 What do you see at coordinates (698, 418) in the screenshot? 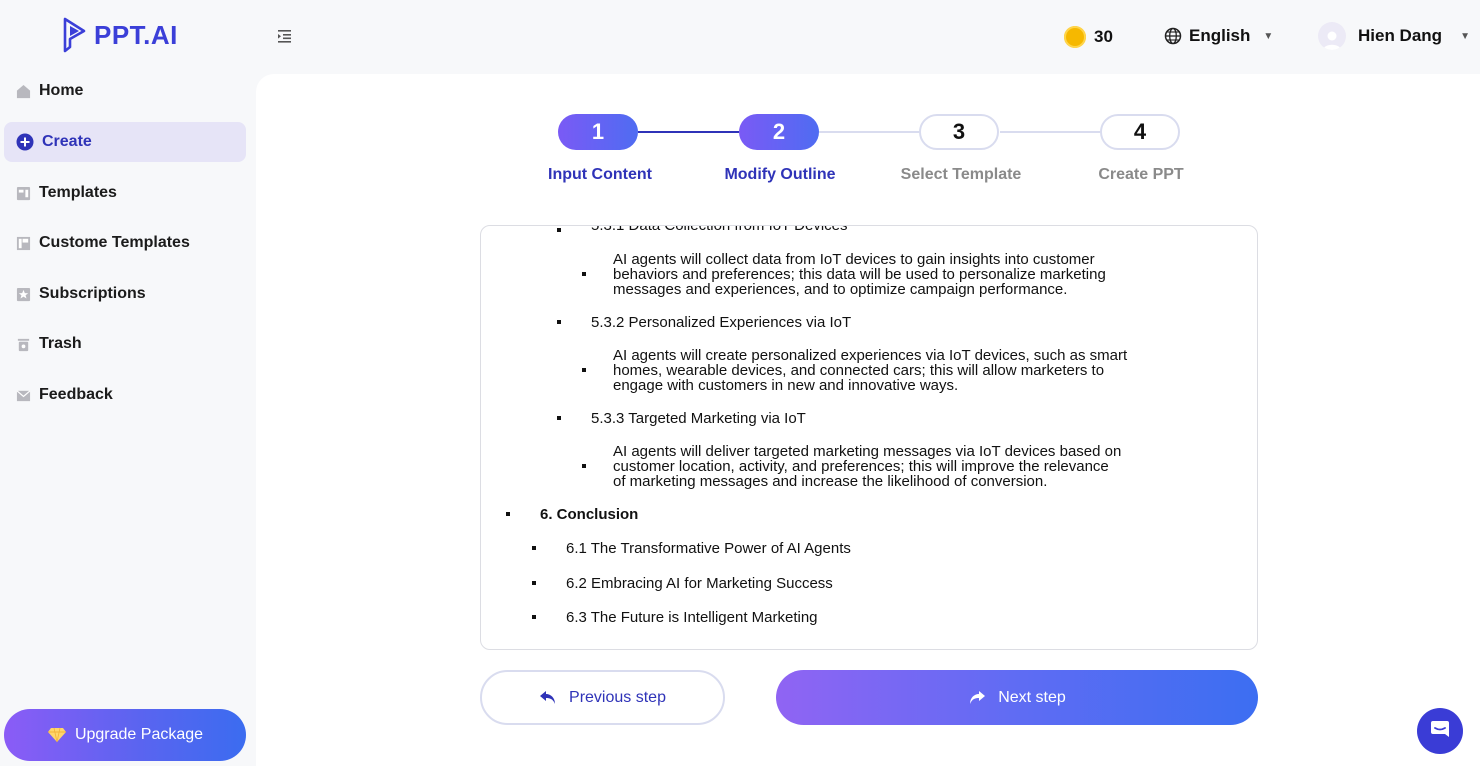
I see `outline-item: 5.3.3 Targeted Marketing via IoT` at bounding box center [698, 418].